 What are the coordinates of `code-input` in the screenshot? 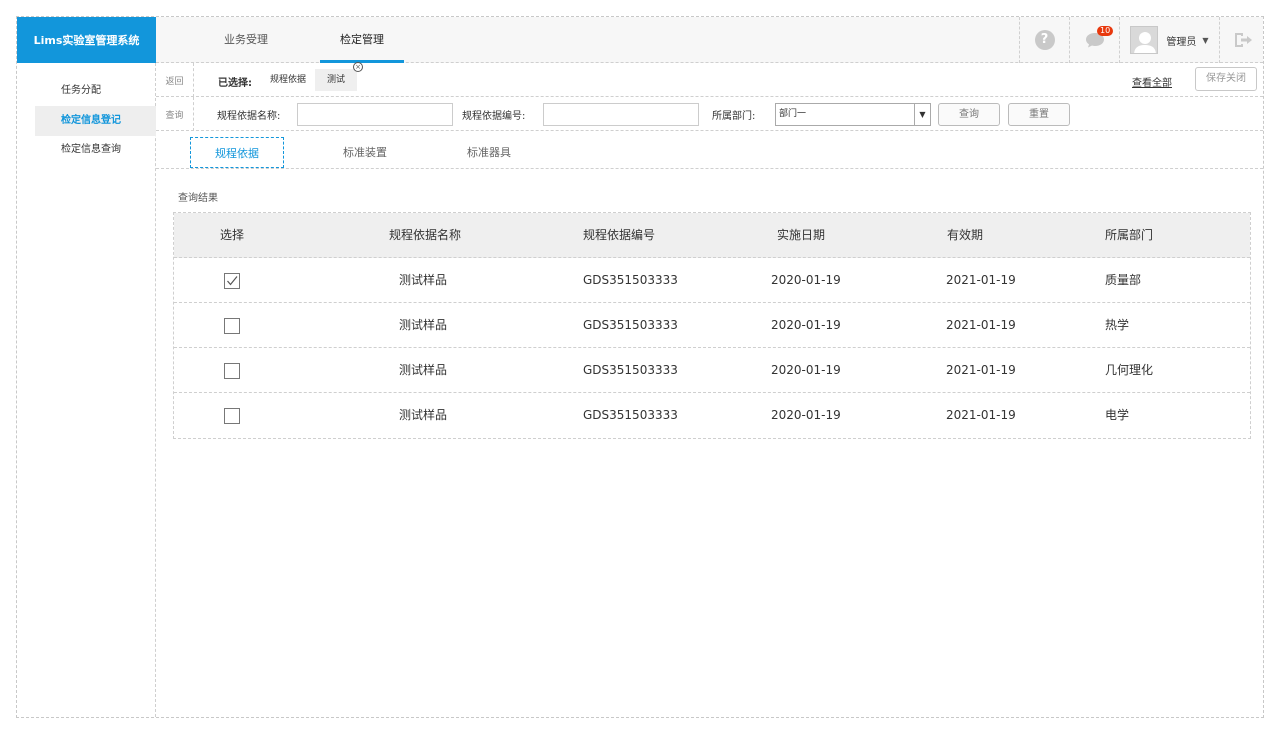 It's located at (621, 114).